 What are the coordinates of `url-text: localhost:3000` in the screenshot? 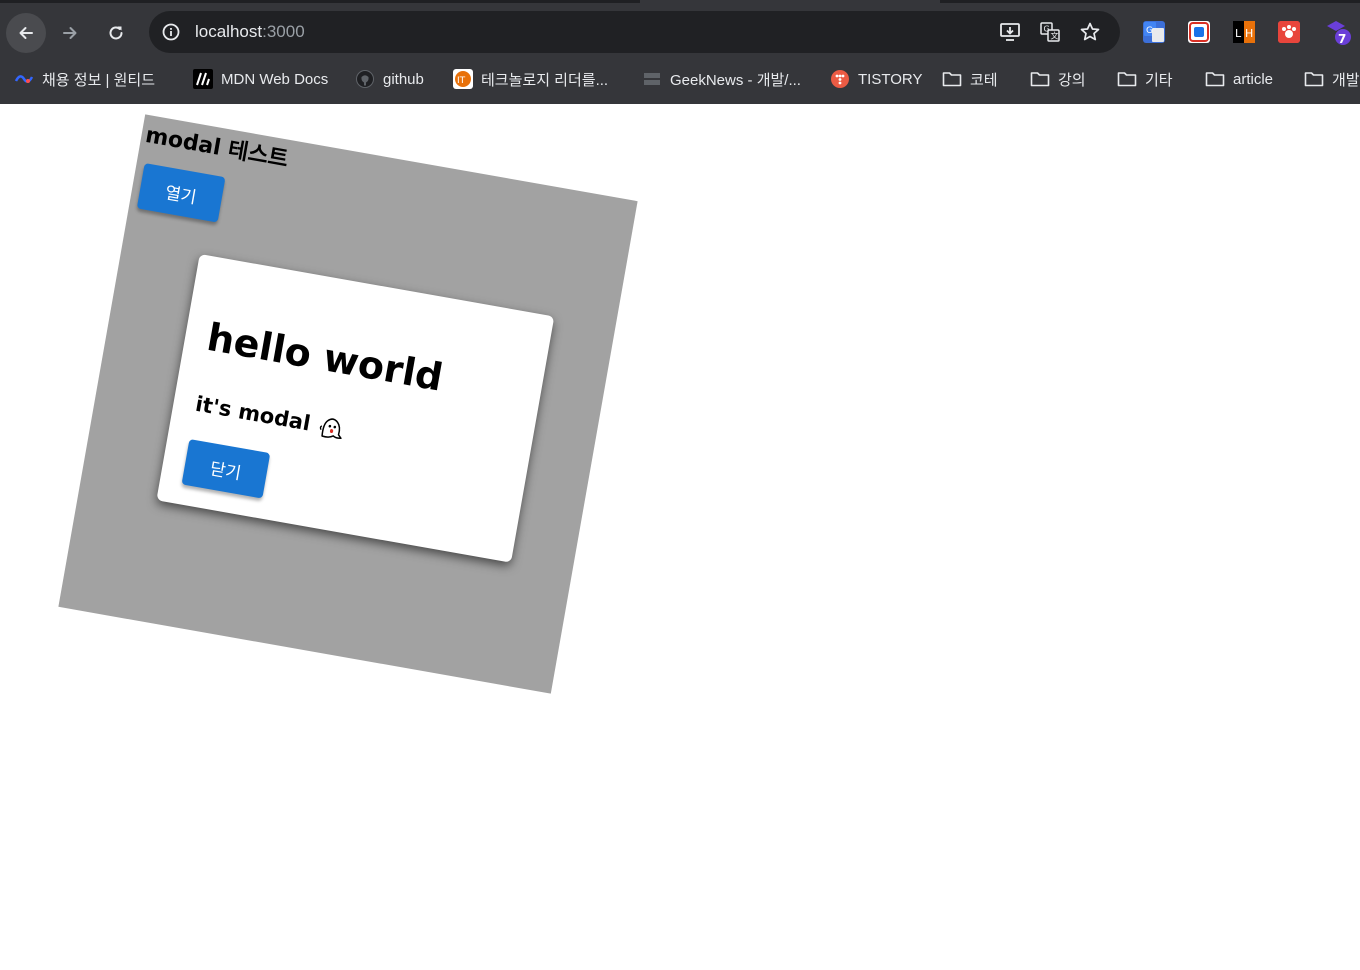 It's located at (250, 32).